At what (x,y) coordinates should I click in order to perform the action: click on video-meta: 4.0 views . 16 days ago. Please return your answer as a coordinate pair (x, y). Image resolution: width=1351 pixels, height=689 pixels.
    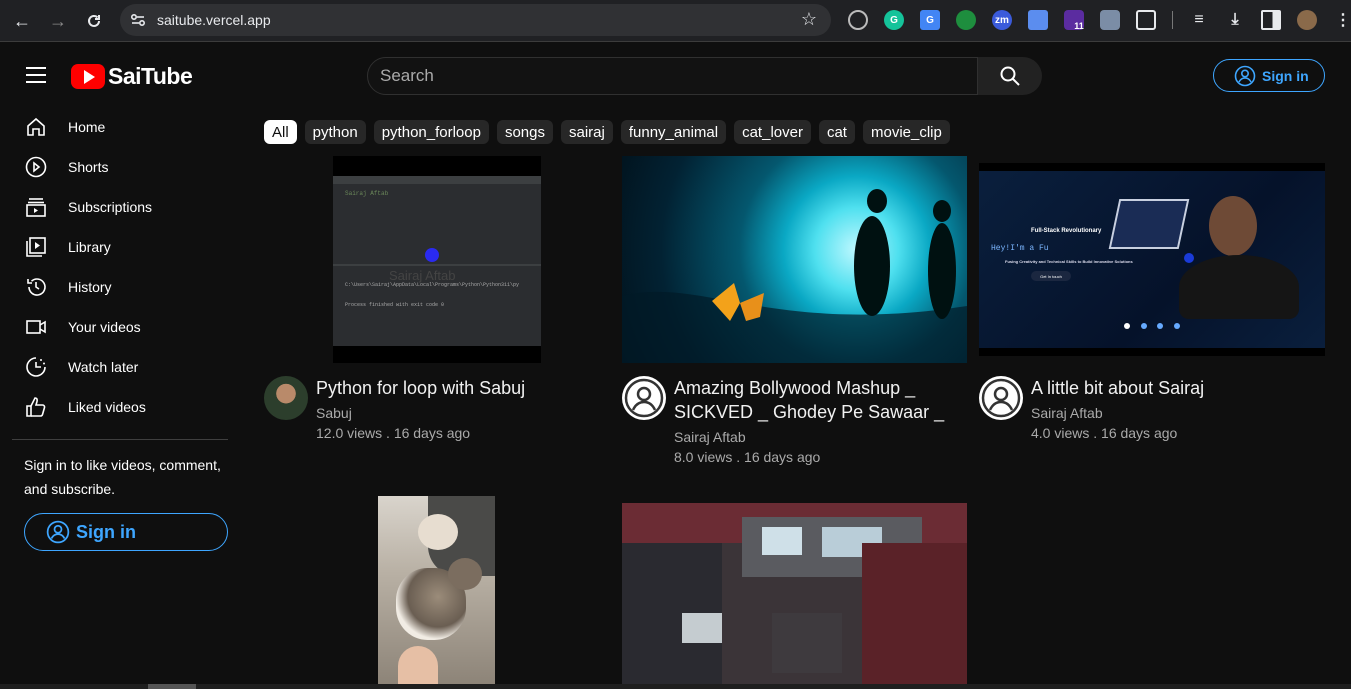
    Looking at the image, I should click on (1104, 433).